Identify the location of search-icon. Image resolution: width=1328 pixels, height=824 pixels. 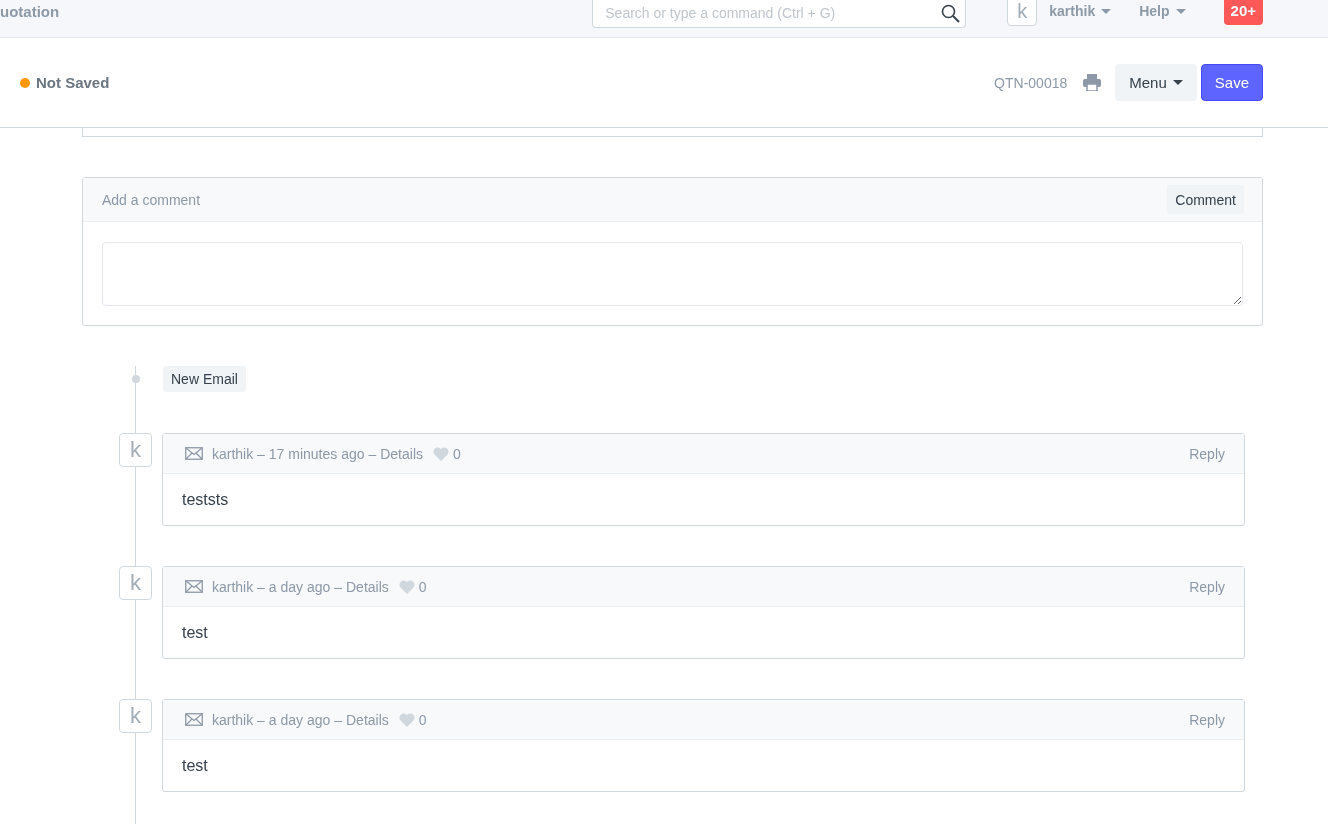
(951, 13).